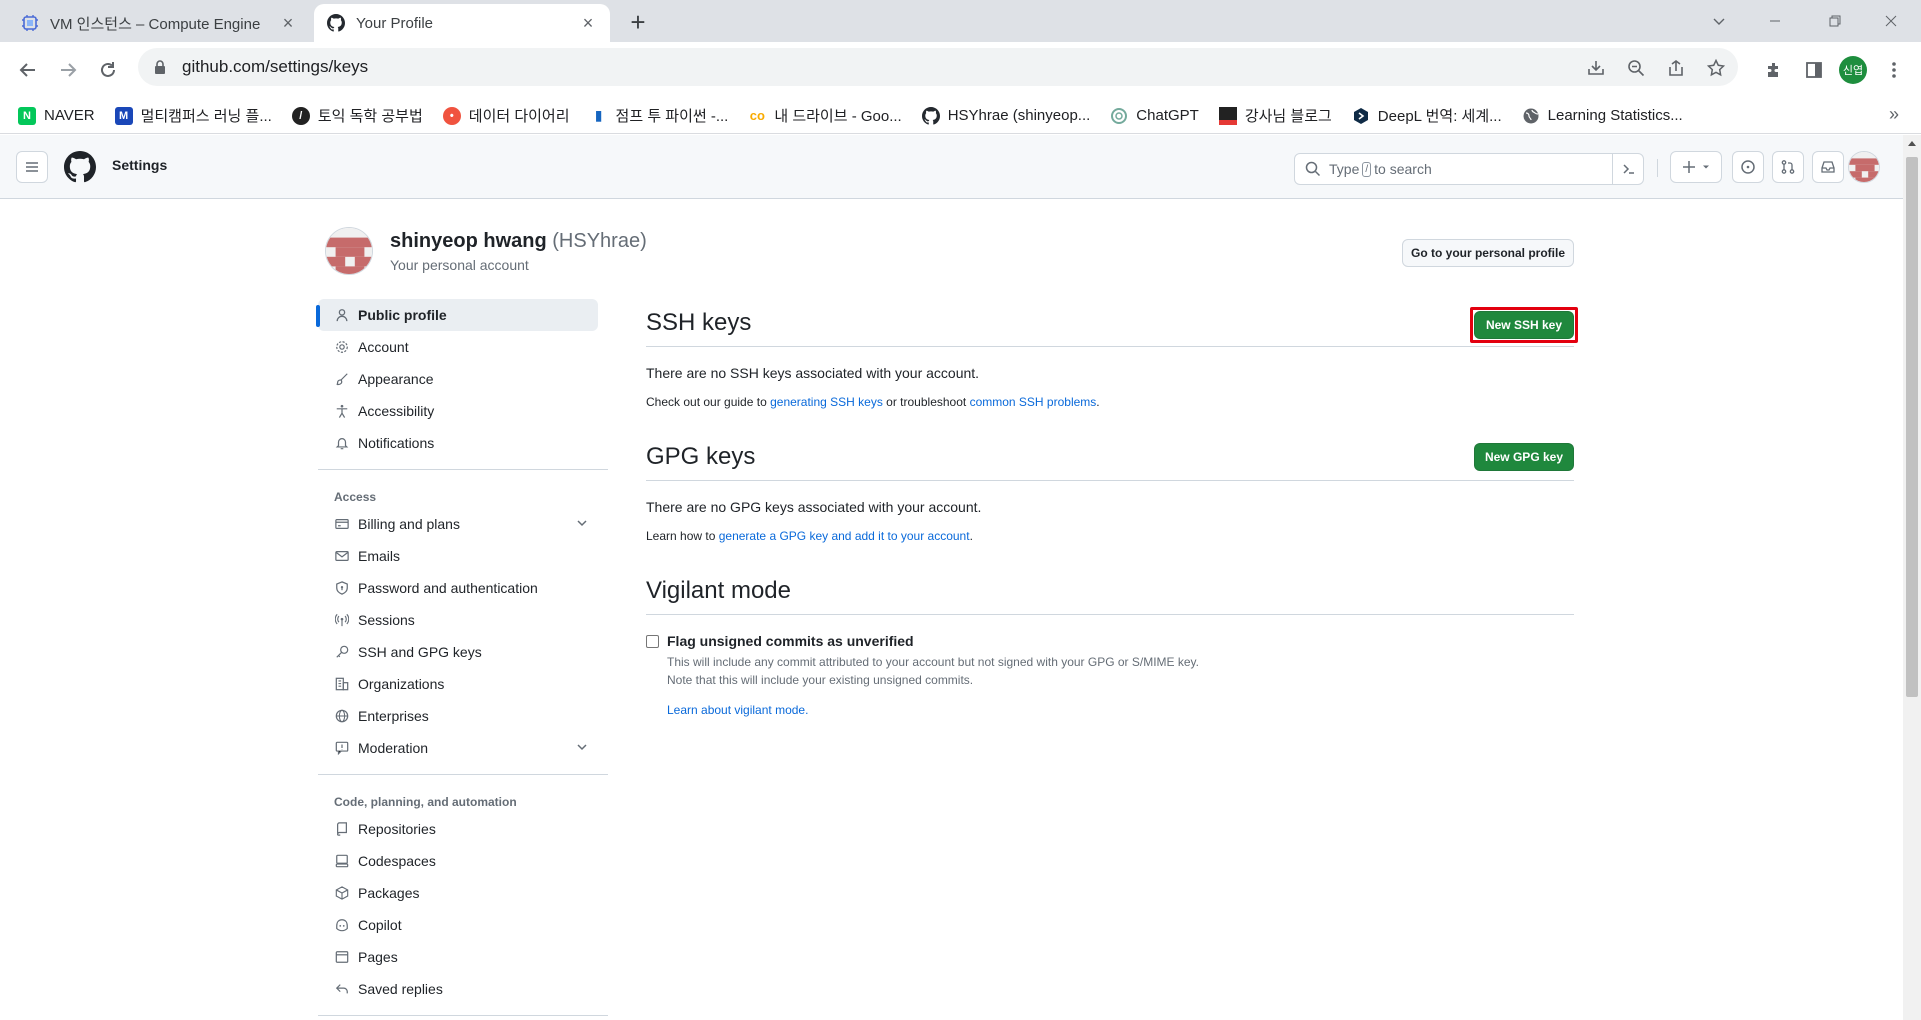 The height and width of the screenshot is (1020, 1921). Describe the element at coordinates (1894, 70) in the screenshot. I see `more-menu-icon` at that location.